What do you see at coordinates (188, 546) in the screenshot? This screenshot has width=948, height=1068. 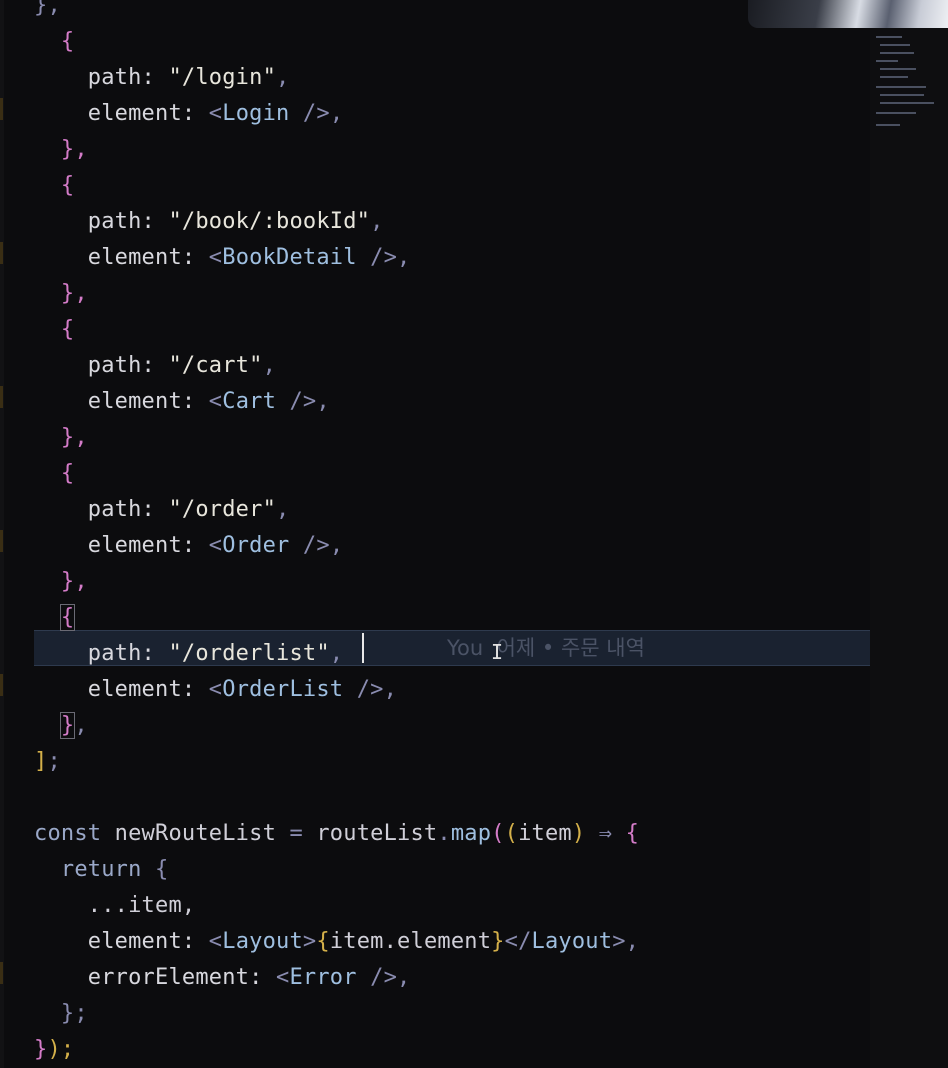 I see `code-line: element: <Order />,` at bounding box center [188, 546].